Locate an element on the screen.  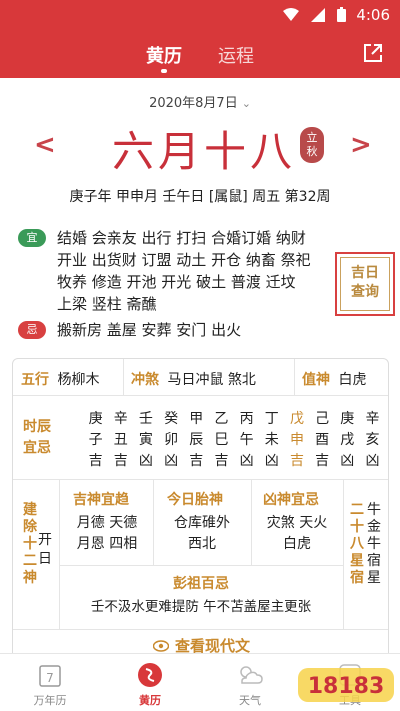
wuxing-cell: 五行 杨柳木 is located at coordinates (60, 379).